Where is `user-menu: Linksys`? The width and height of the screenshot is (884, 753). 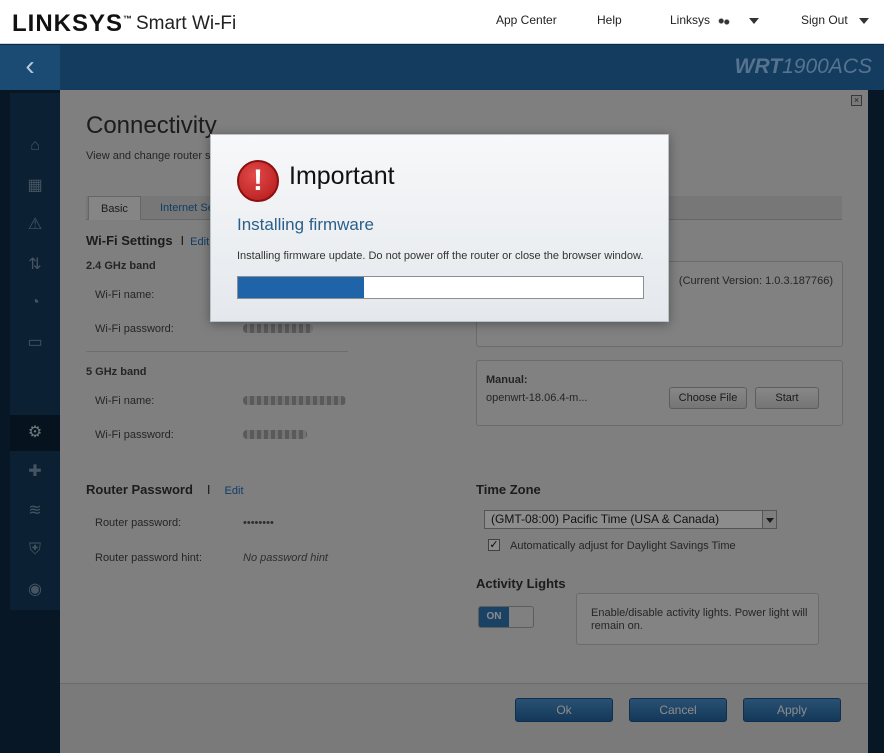 user-menu: Linksys is located at coordinates (714, 20).